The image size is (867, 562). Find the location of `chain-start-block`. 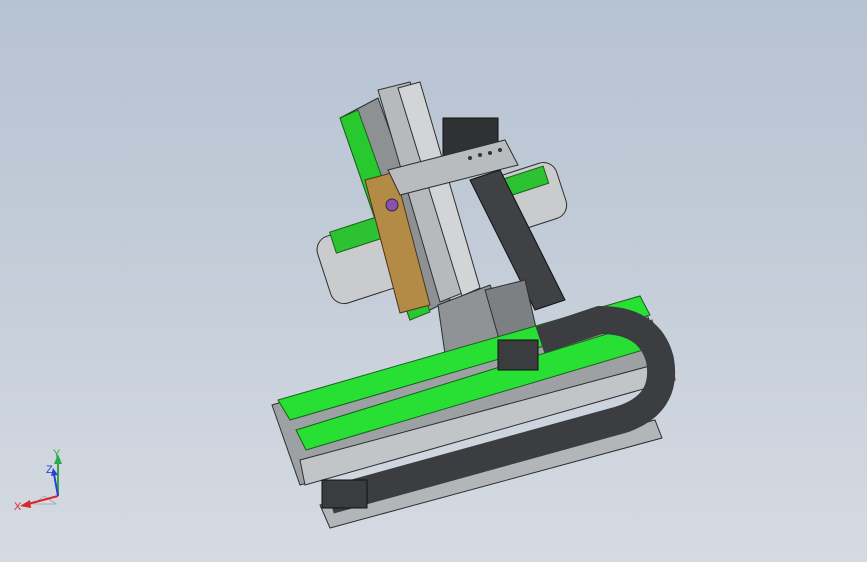

chain-start-block is located at coordinates (344, 494).